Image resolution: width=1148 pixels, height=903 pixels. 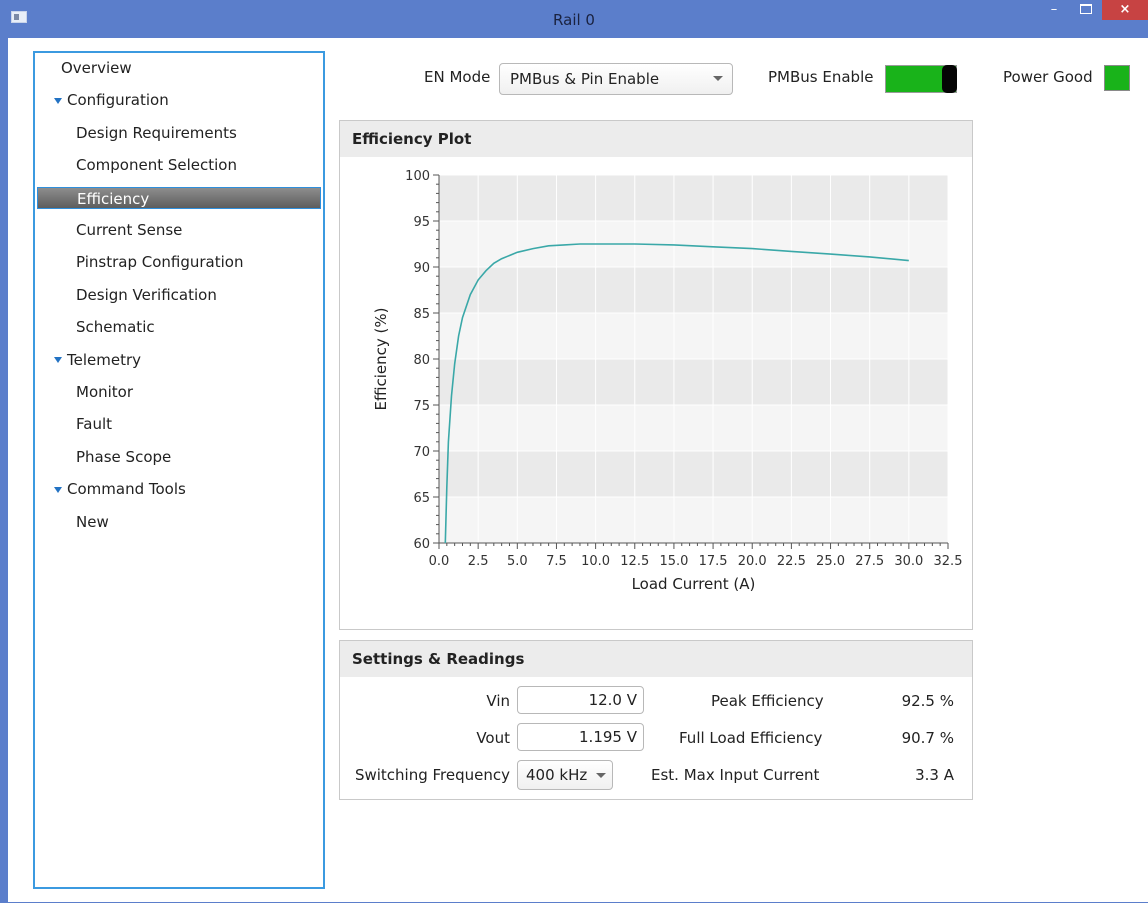 What do you see at coordinates (595, 561) in the screenshot?
I see `x-tick-label: 10.0` at bounding box center [595, 561].